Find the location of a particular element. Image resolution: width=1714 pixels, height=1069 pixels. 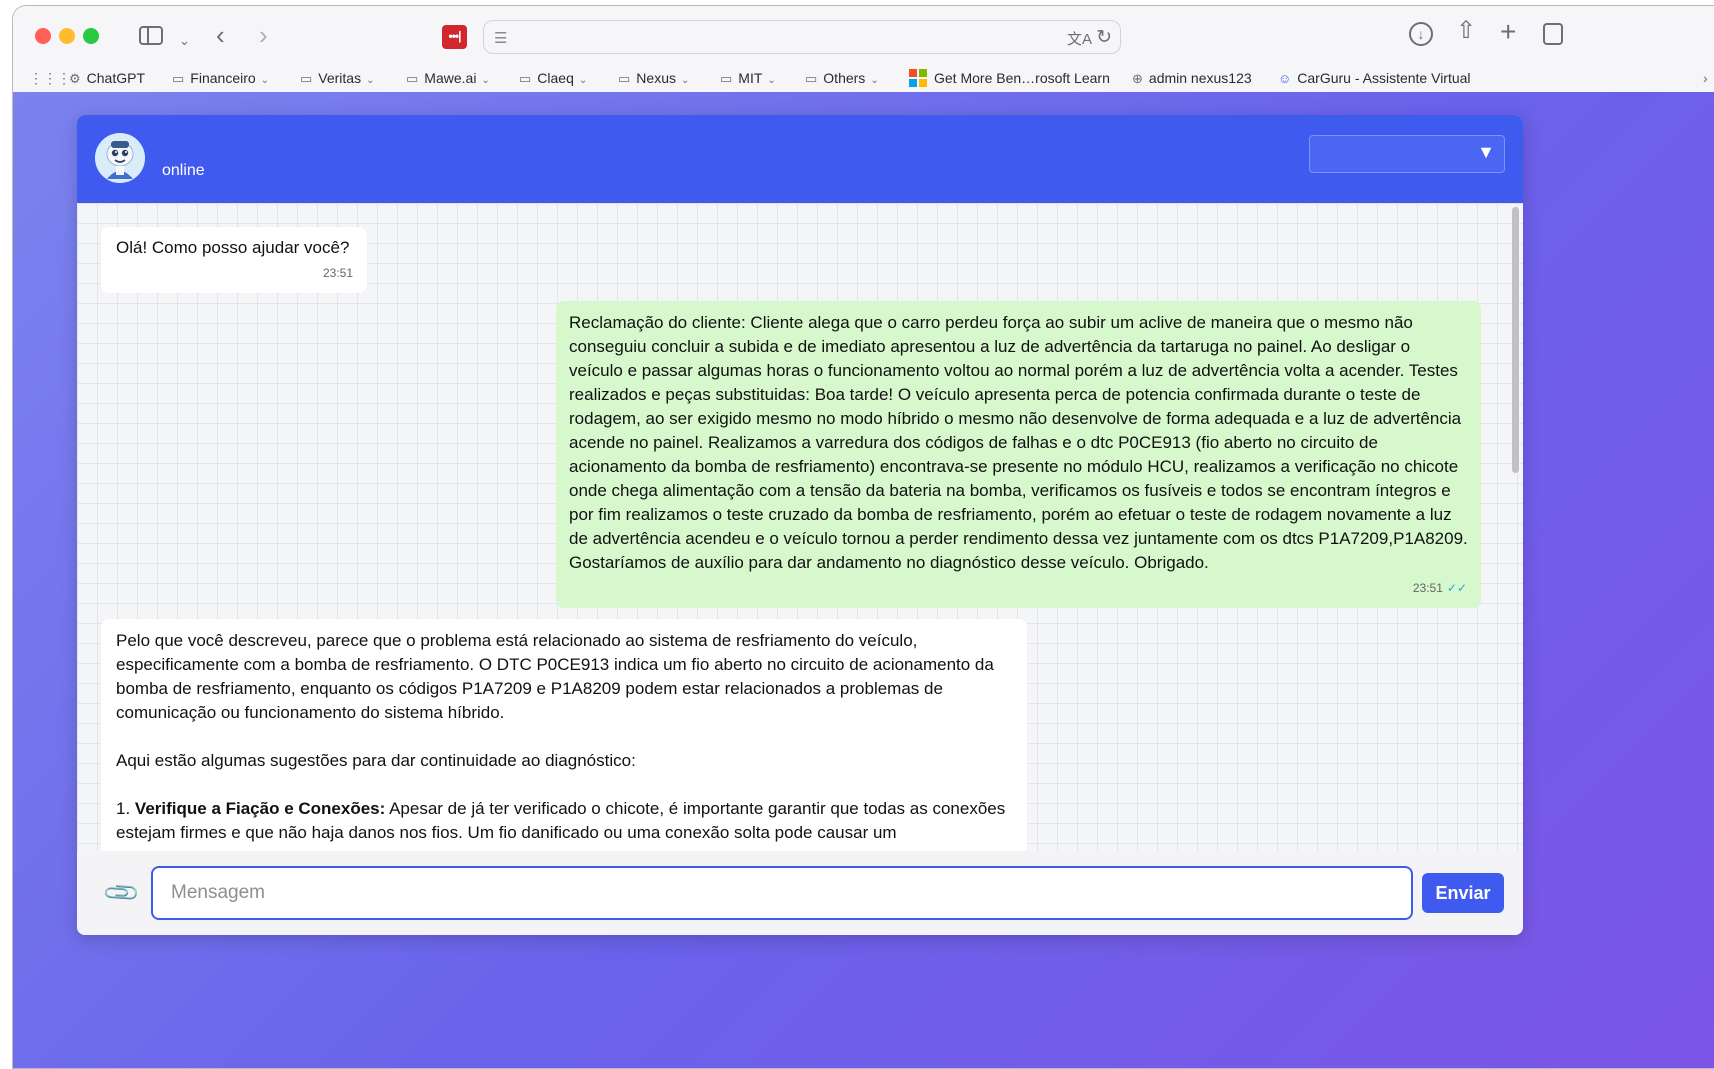

browser-toolbar: ⌄ ‹ › •••| ☰ 文A ↻ ↓ ⇧ + is located at coordinates (863, 36).